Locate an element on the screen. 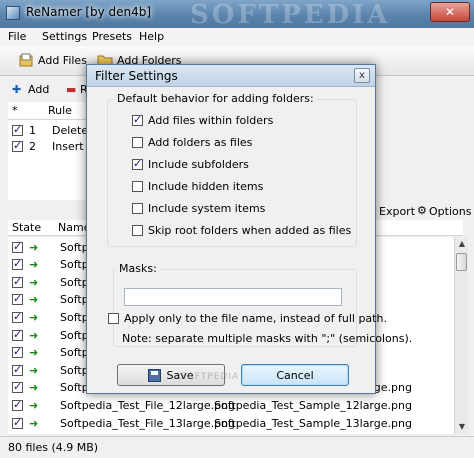 The width and height of the screenshot is (474, 458). watermark-text: SOFTPEDIA is located at coordinates (290, 15).